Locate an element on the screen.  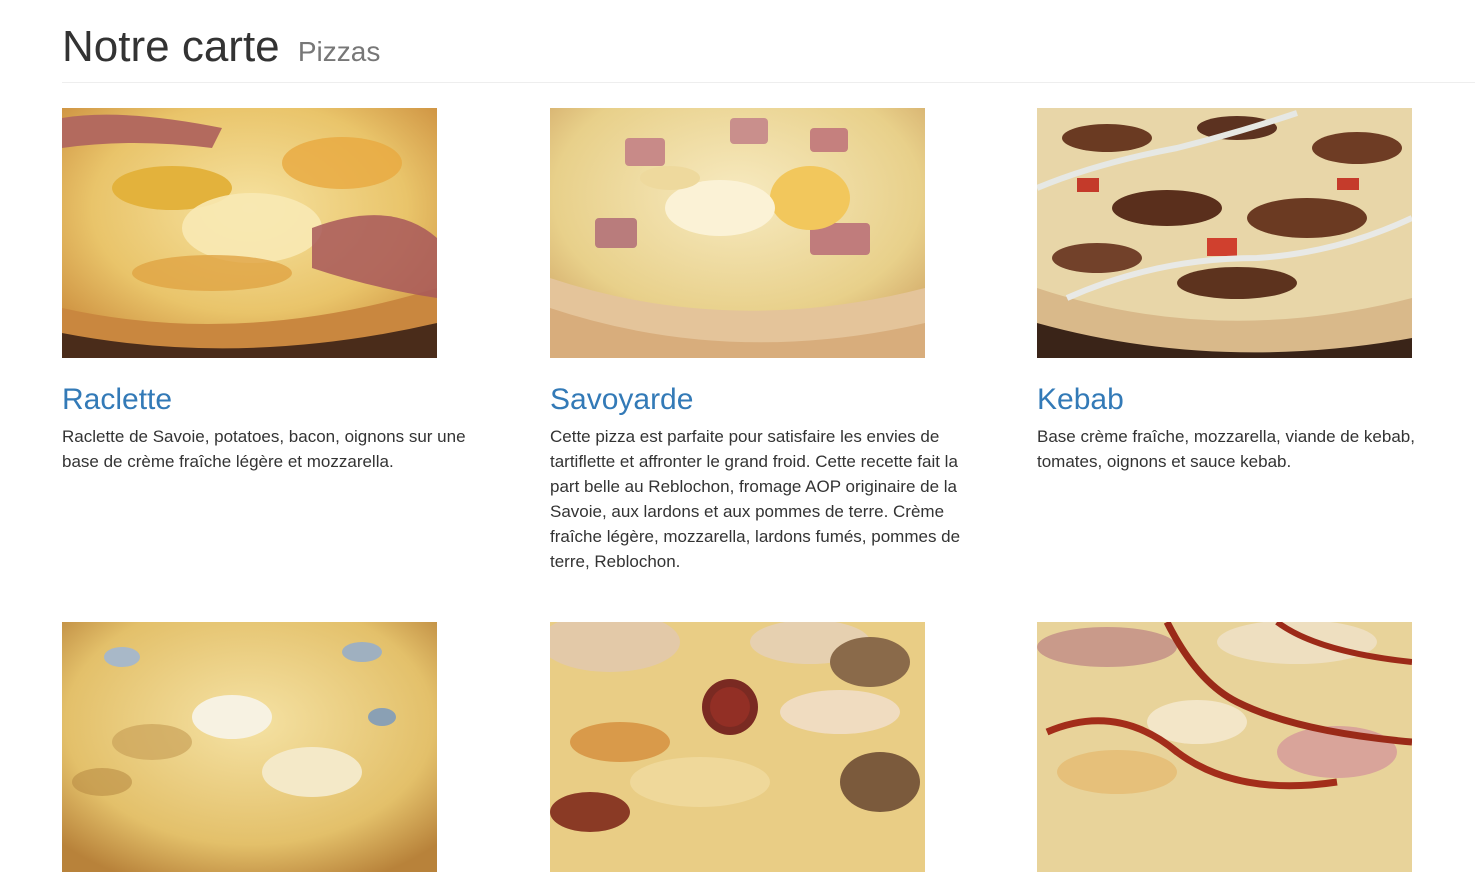
pizza-image-raclette is located at coordinates (249, 233).